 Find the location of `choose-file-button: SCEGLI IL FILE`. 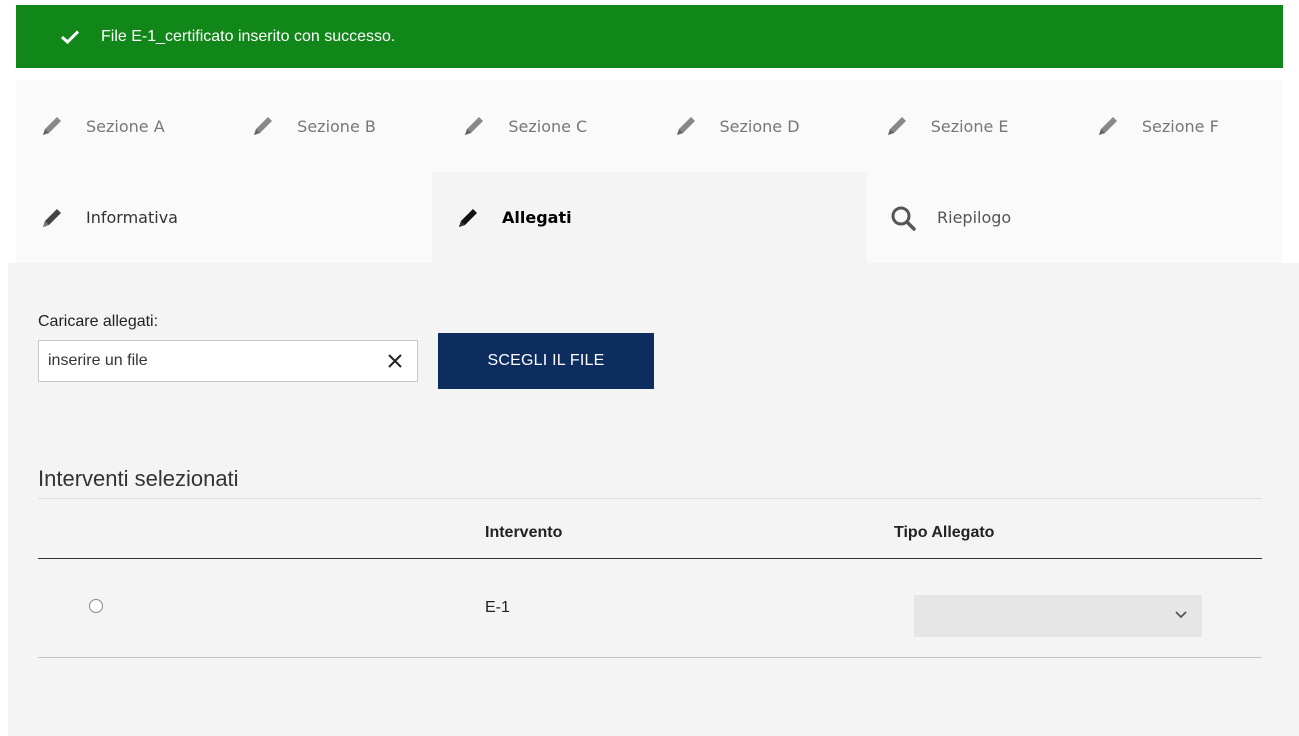

choose-file-button: SCEGLI IL FILE is located at coordinates (546, 361).